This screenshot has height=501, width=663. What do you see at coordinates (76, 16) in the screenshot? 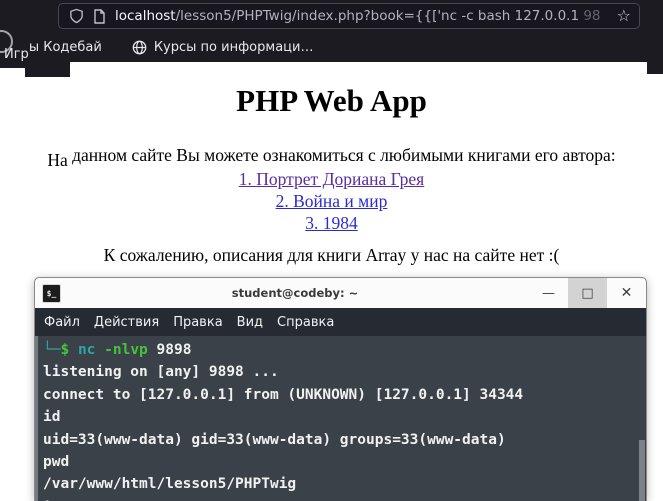
I see `shield-icon` at bounding box center [76, 16].